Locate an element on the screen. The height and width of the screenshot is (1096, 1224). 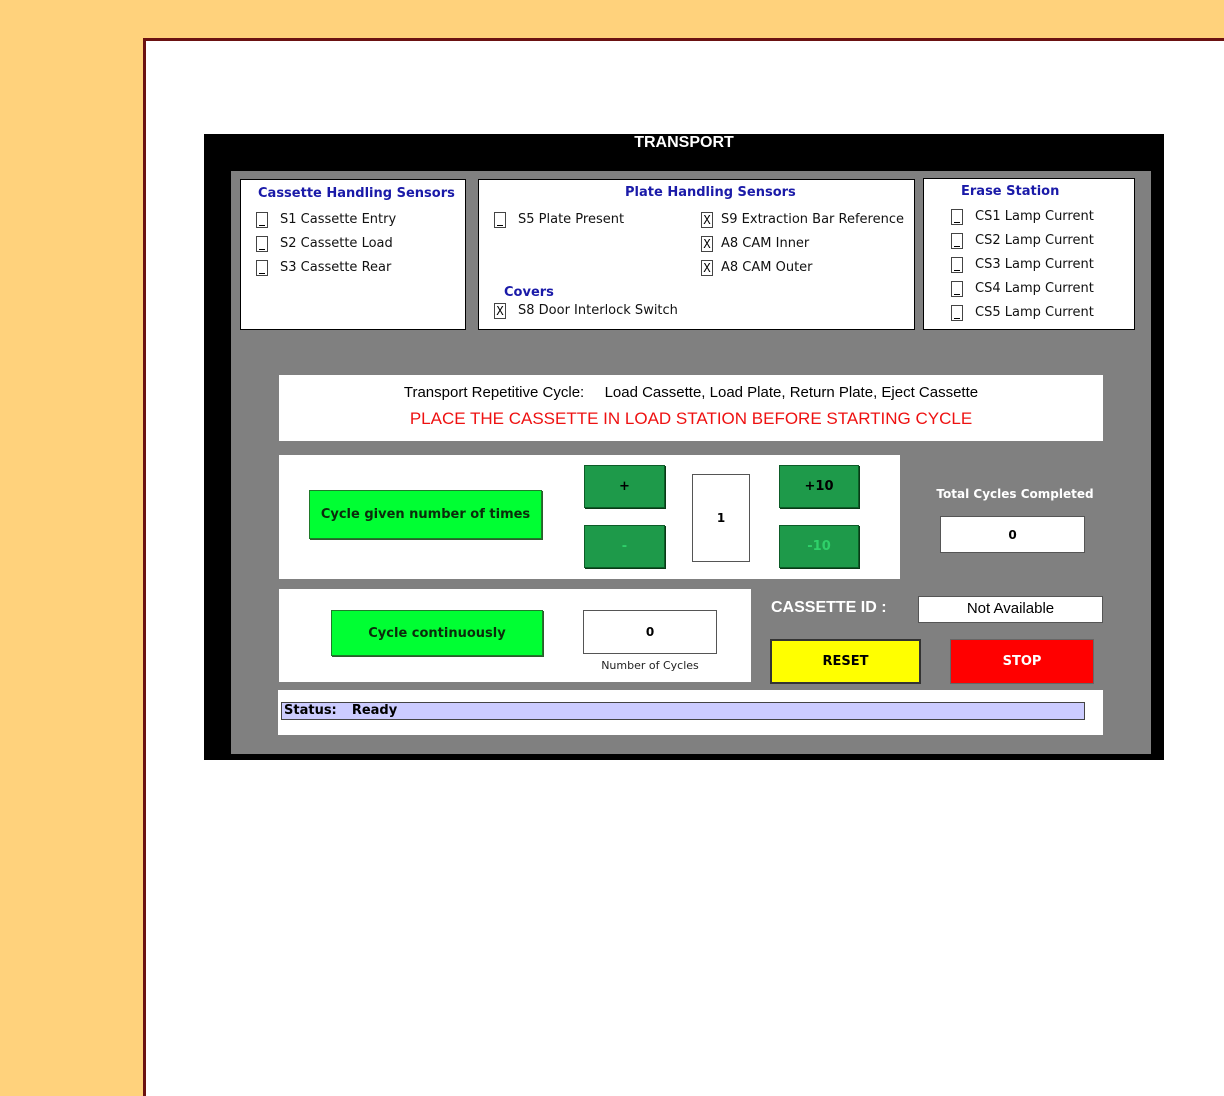
sensor-s1-checkbox is located at coordinates (262, 220).